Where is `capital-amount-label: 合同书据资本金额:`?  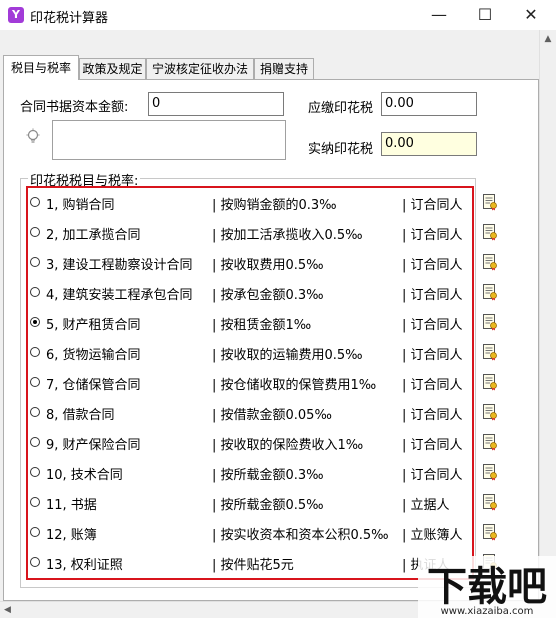
capital-amount-label: 合同书据资本金额: is located at coordinates (74, 107).